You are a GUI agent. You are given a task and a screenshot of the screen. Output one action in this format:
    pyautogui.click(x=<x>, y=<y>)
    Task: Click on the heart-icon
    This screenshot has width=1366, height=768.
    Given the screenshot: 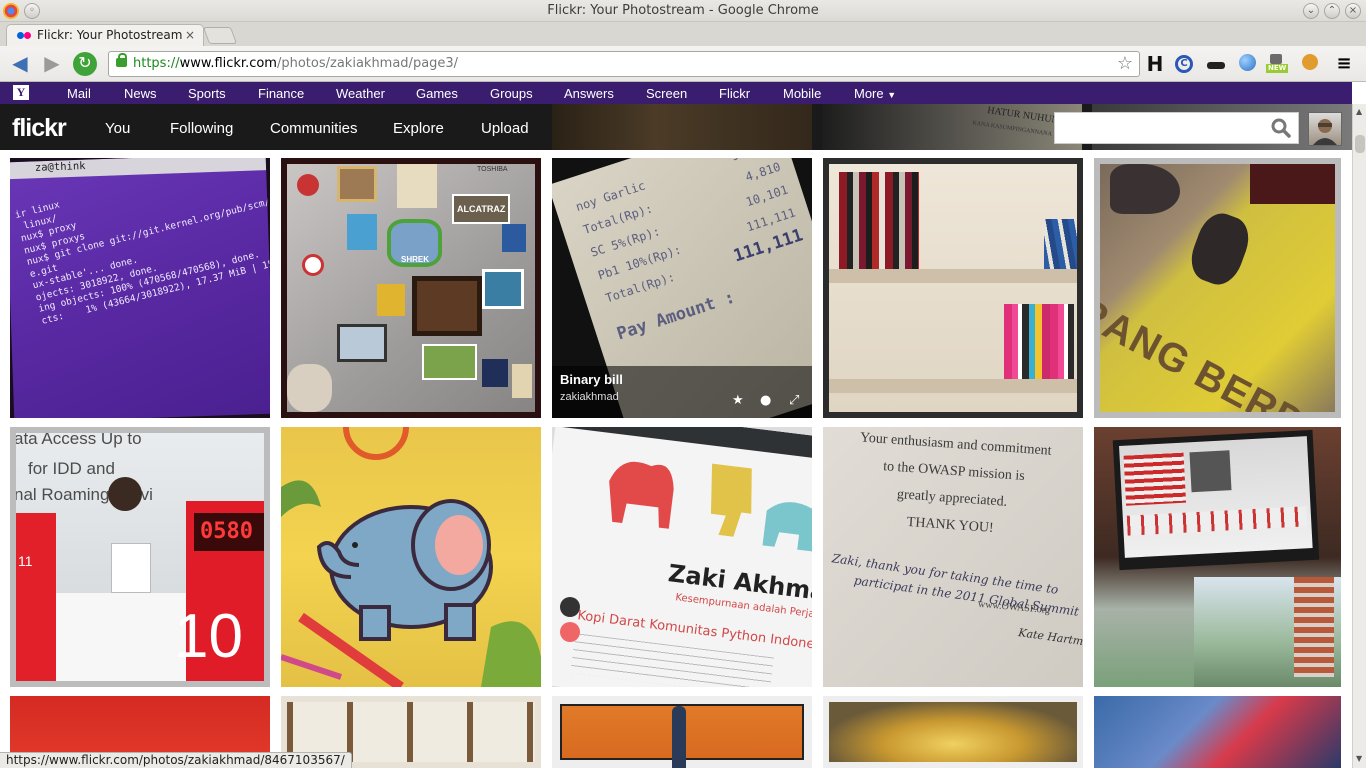 What is the action you would take?
    pyautogui.click(x=570, y=632)
    